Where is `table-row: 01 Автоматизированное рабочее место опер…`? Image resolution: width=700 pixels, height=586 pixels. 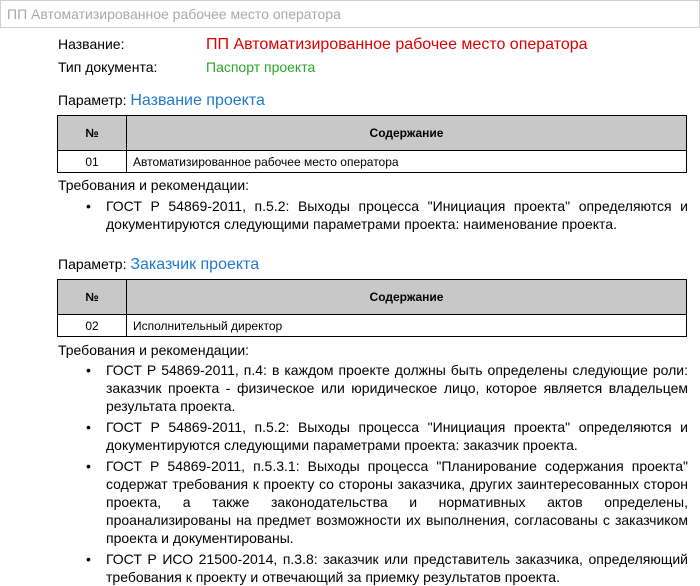 table-row: 01 Автоматизированное рабочее место опер… is located at coordinates (372, 161).